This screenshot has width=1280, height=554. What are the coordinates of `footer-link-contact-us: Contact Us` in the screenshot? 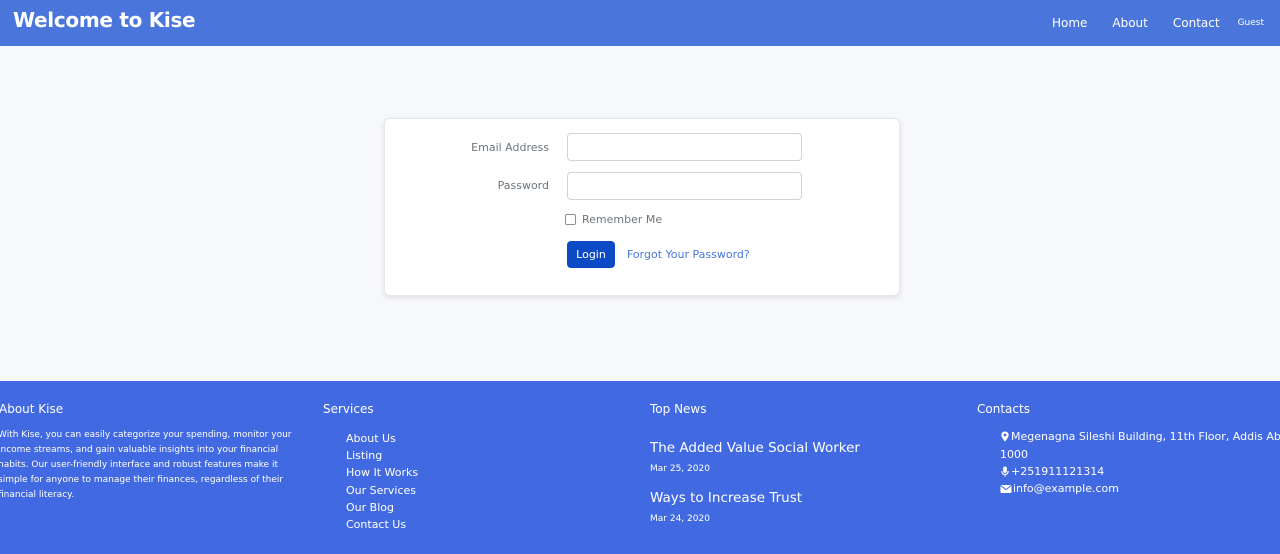 It's located at (382, 524).